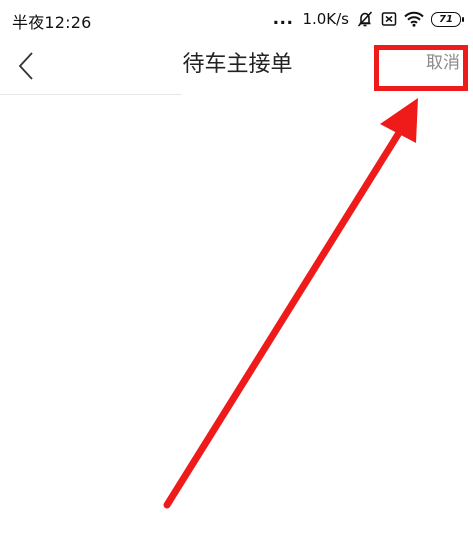 Image resolution: width=473 pixels, height=541 pixels. I want to click on wifi-icon, so click(414, 19).